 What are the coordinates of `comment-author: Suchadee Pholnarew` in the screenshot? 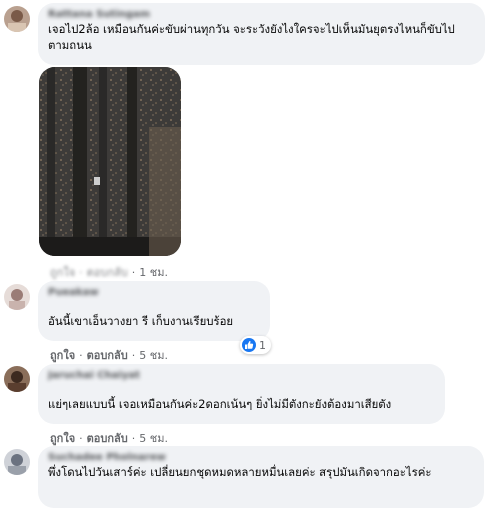 It's located at (261, 458).